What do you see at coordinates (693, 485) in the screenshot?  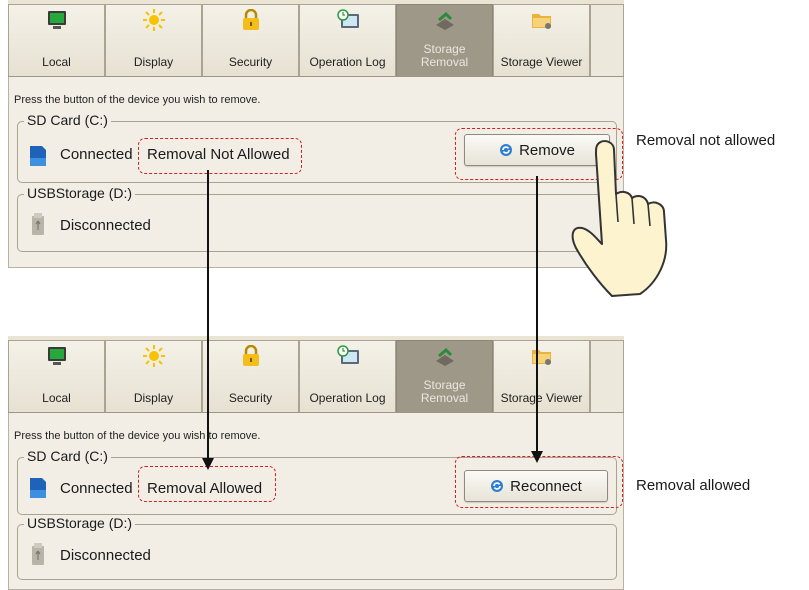 I see `note-removal-allowed: Removal allowed` at bounding box center [693, 485].